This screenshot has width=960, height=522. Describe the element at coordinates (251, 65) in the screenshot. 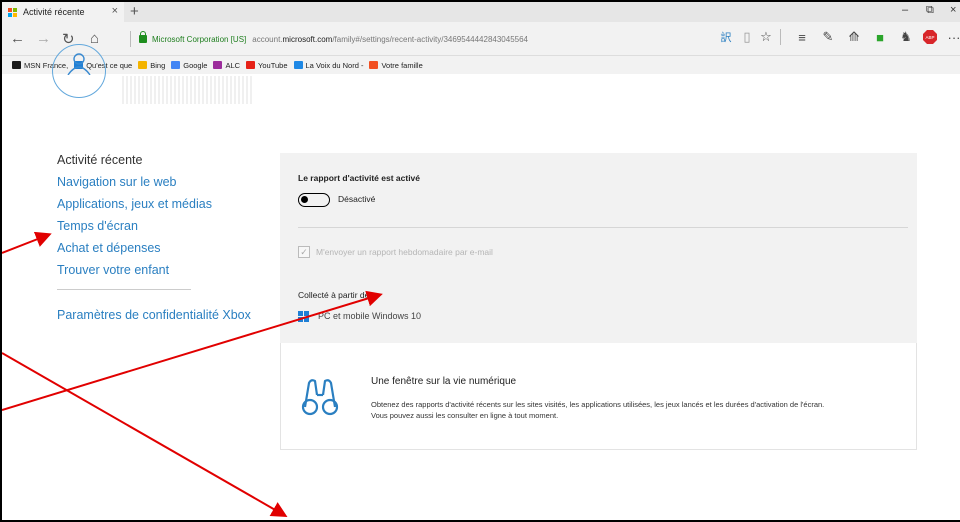

I see `youtube-icon` at that location.